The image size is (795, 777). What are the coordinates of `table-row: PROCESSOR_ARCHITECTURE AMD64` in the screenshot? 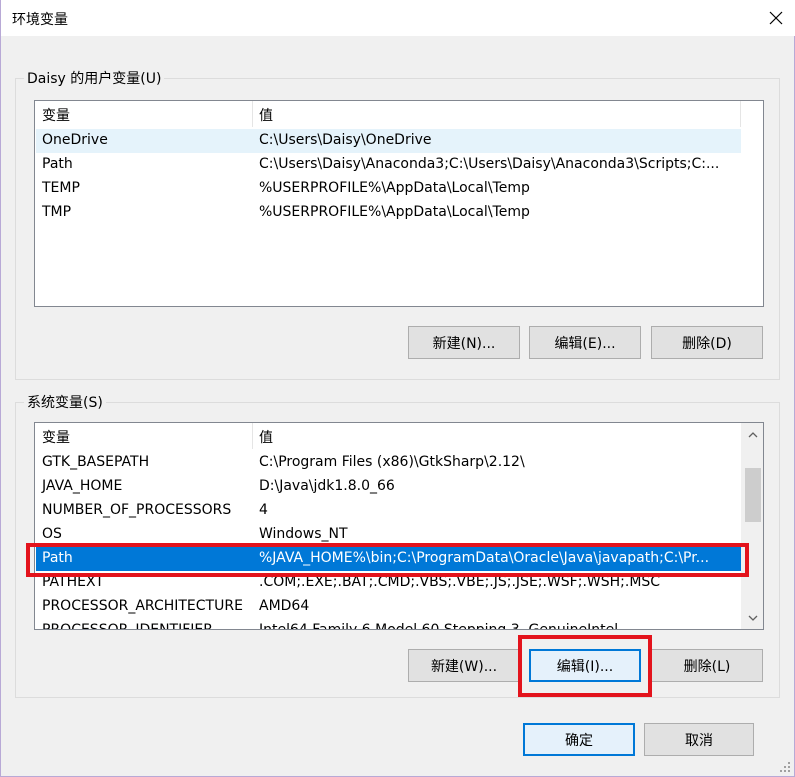 It's located at (388, 607).